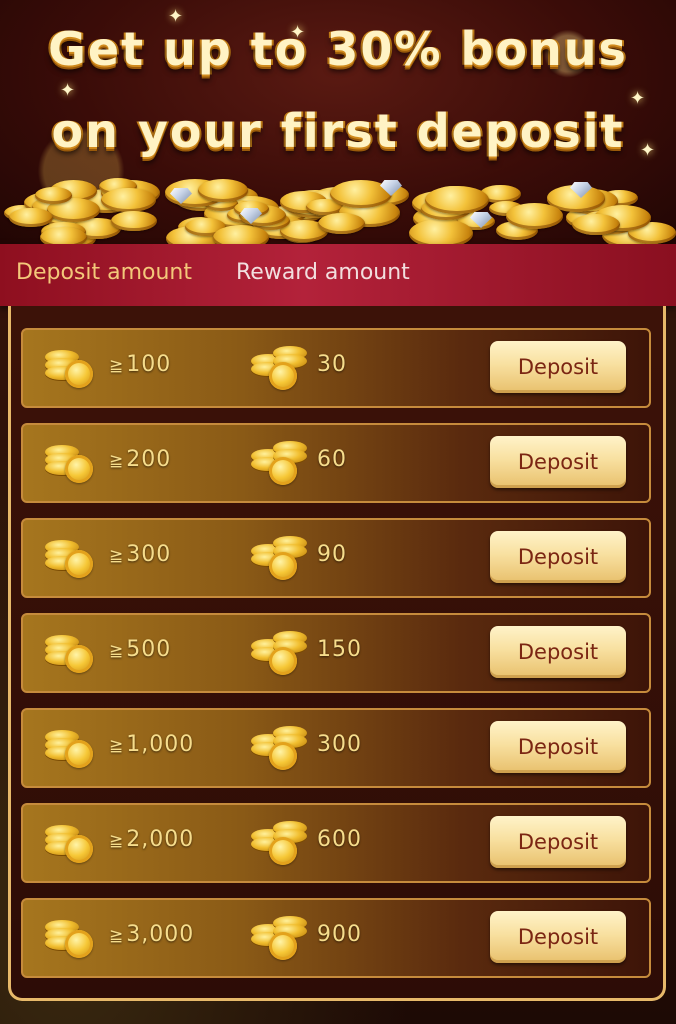  What do you see at coordinates (332, 459) in the screenshot?
I see `reward-value: 60` at bounding box center [332, 459].